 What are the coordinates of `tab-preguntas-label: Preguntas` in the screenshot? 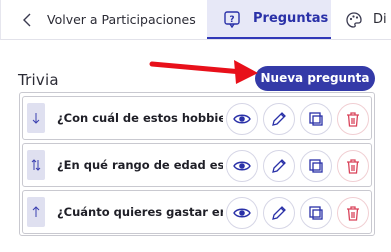 It's located at (291, 18).